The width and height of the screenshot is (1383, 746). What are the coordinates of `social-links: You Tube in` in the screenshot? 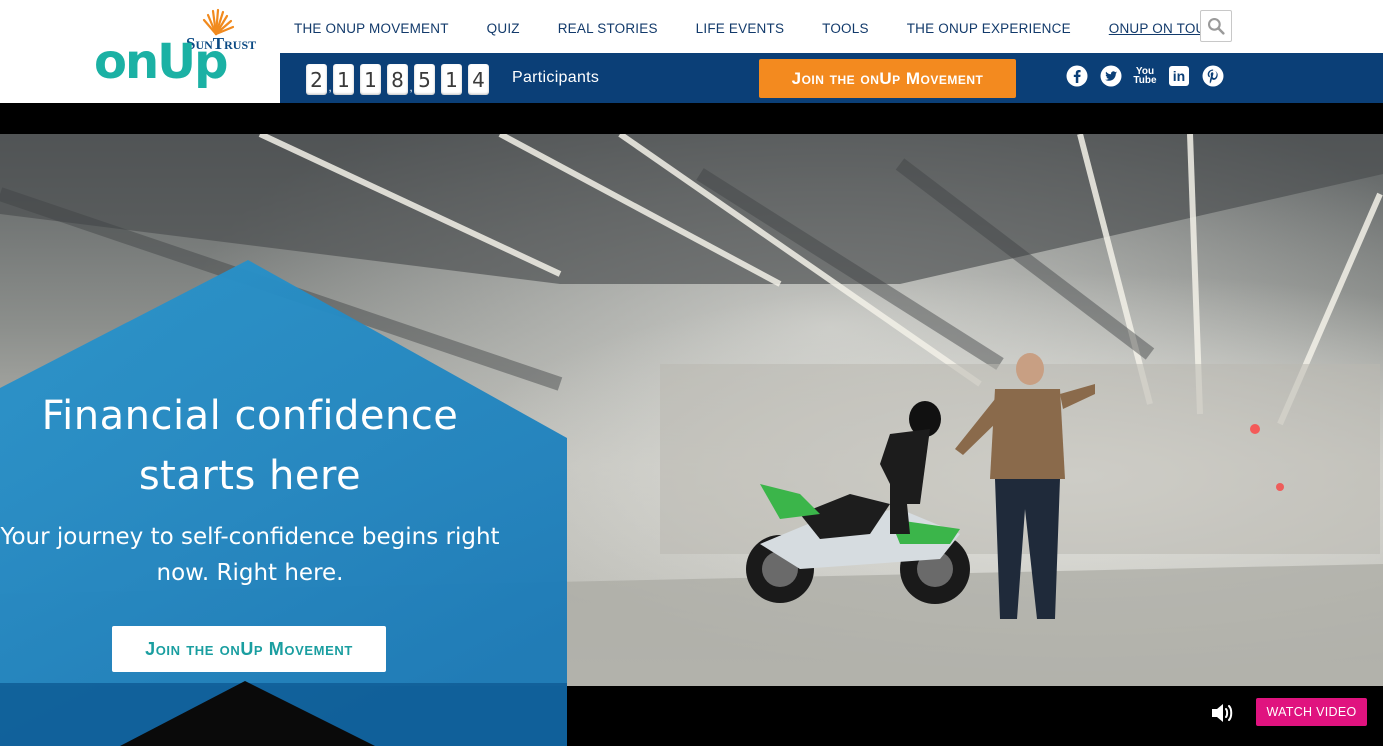 It's located at (1145, 76).